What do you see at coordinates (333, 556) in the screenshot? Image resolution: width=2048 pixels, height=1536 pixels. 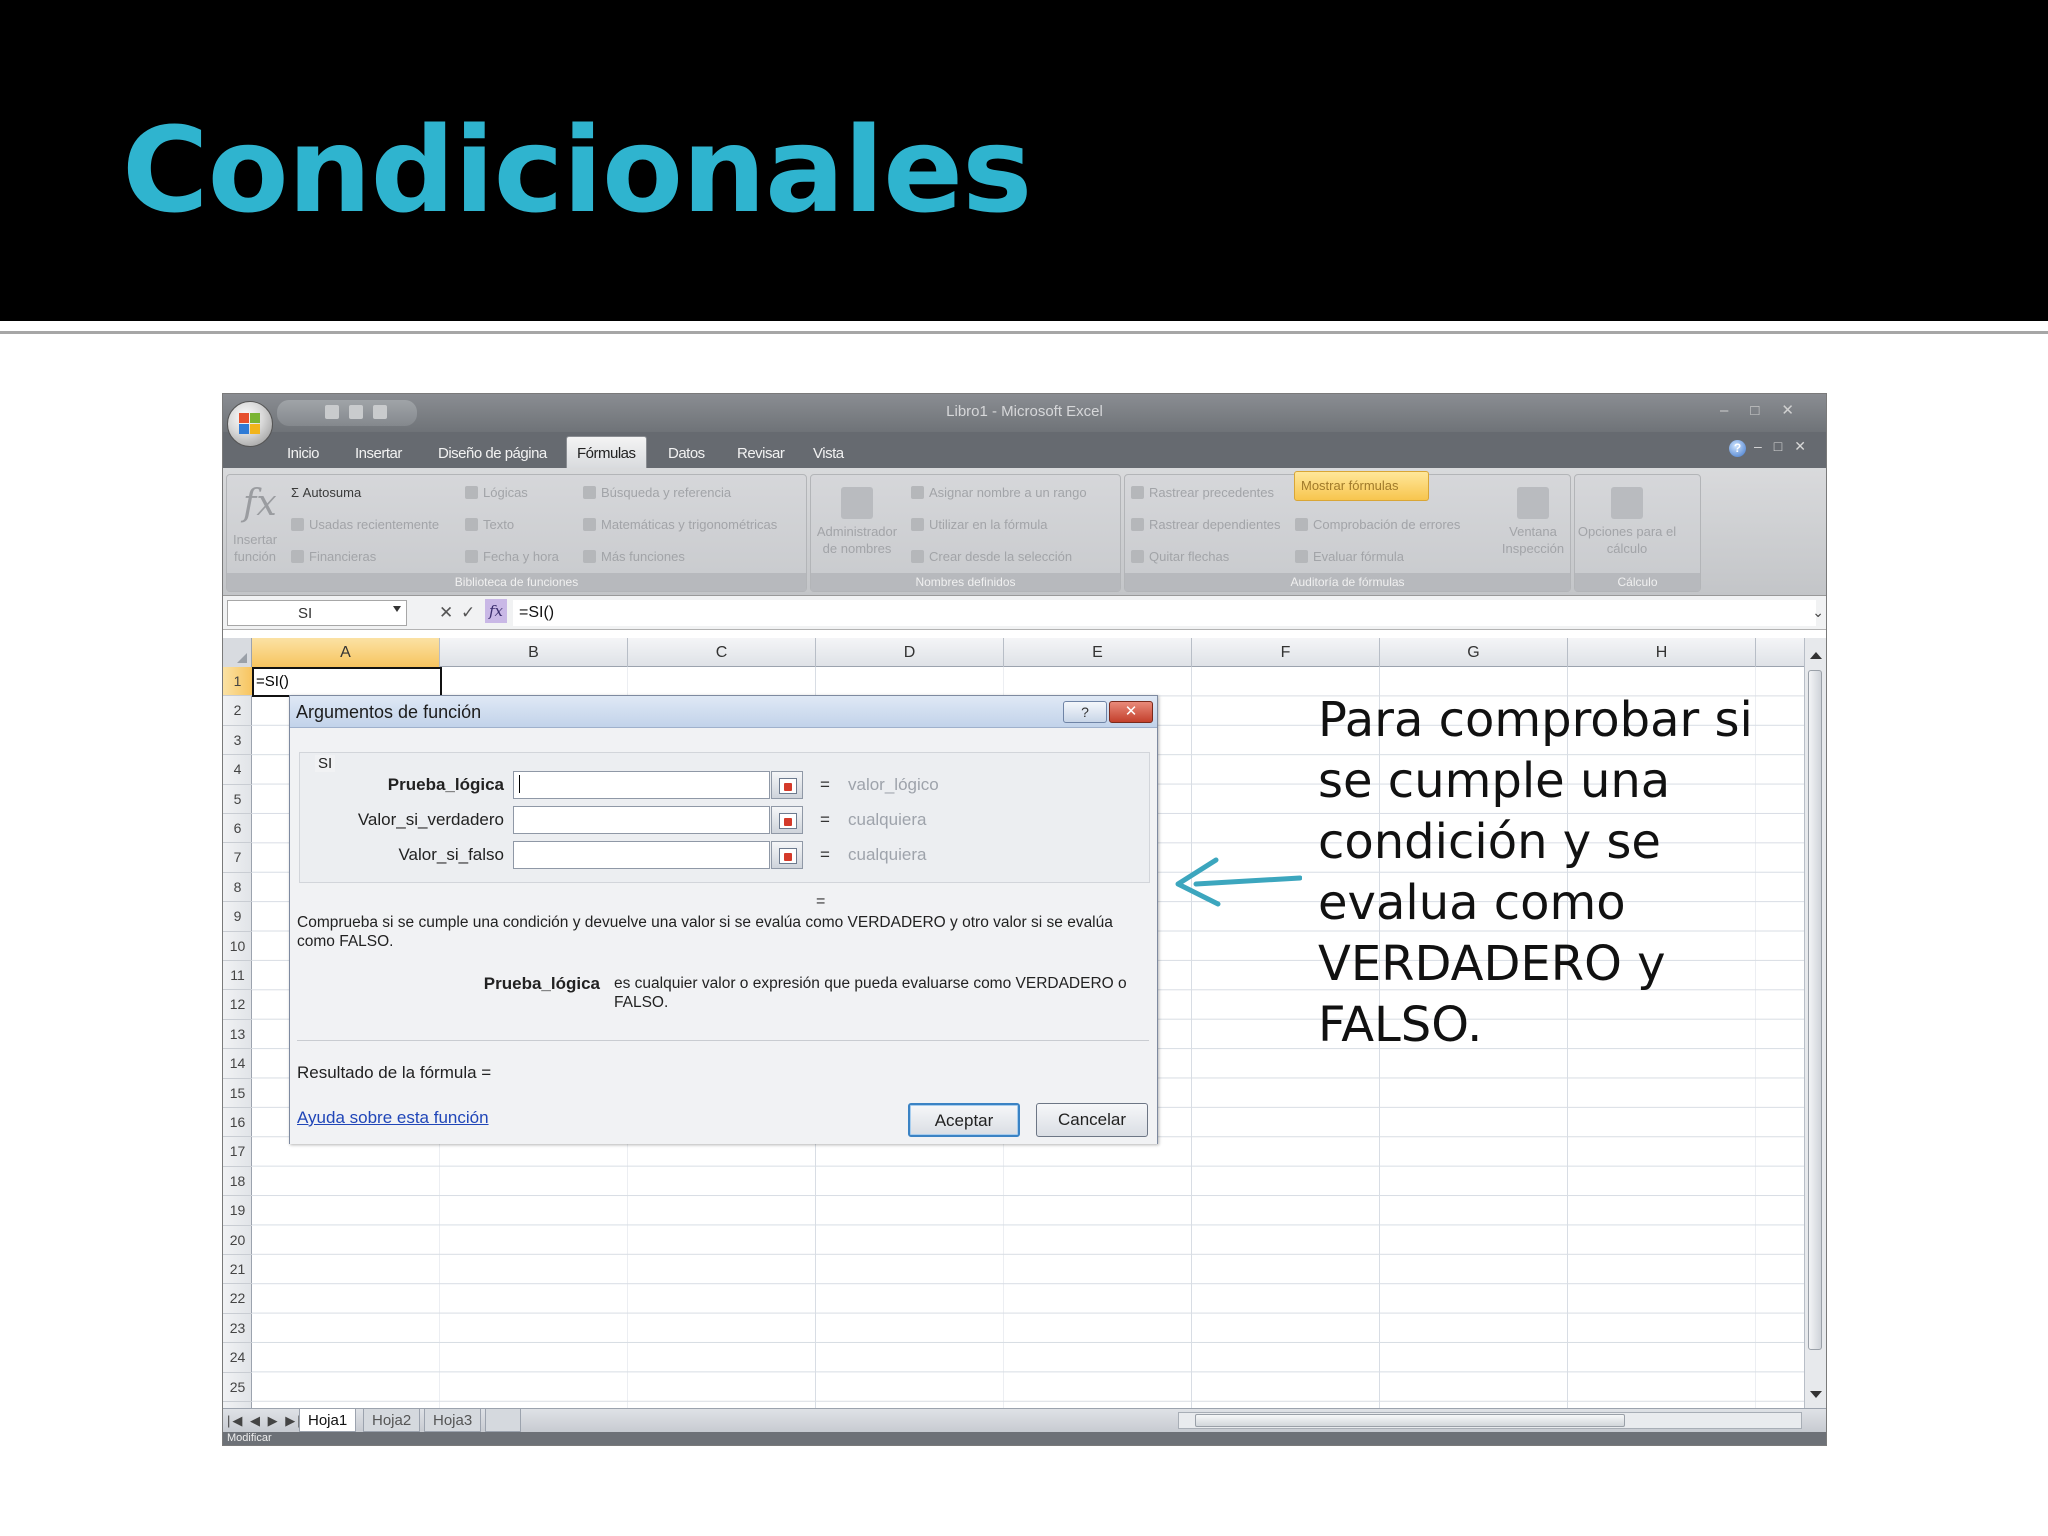 I see `financial-button: Financieras` at bounding box center [333, 556].